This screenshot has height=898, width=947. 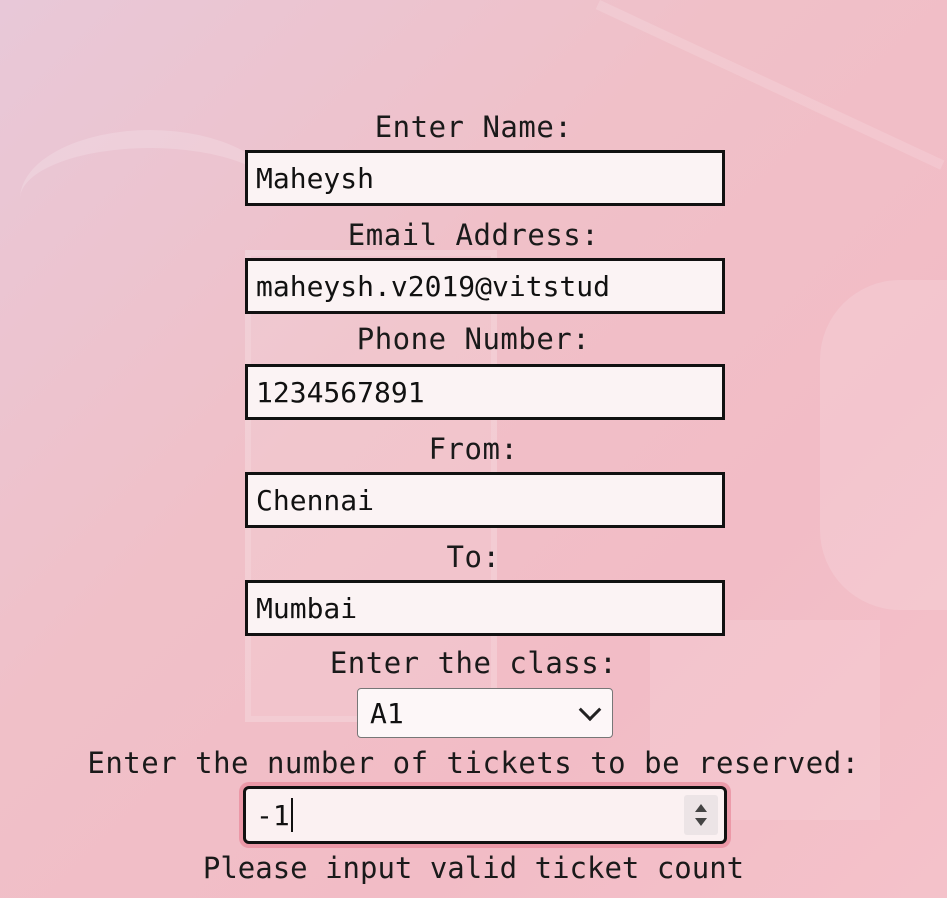 I want to click on from-field: Chennai, so click(x=485, y=500).